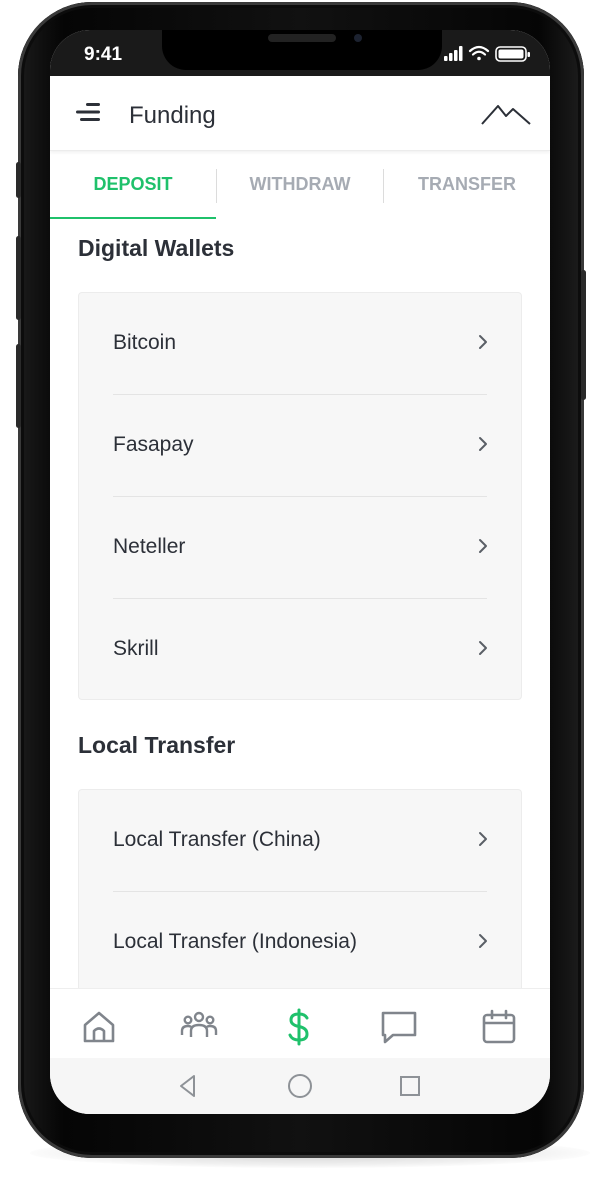 This screenshot has width=600, height=1180. What do you see at coordinates (300, 344) in the screenshot?
I see `list-item-bitcoin: Bitcoin` at bounding box center [300, 344].